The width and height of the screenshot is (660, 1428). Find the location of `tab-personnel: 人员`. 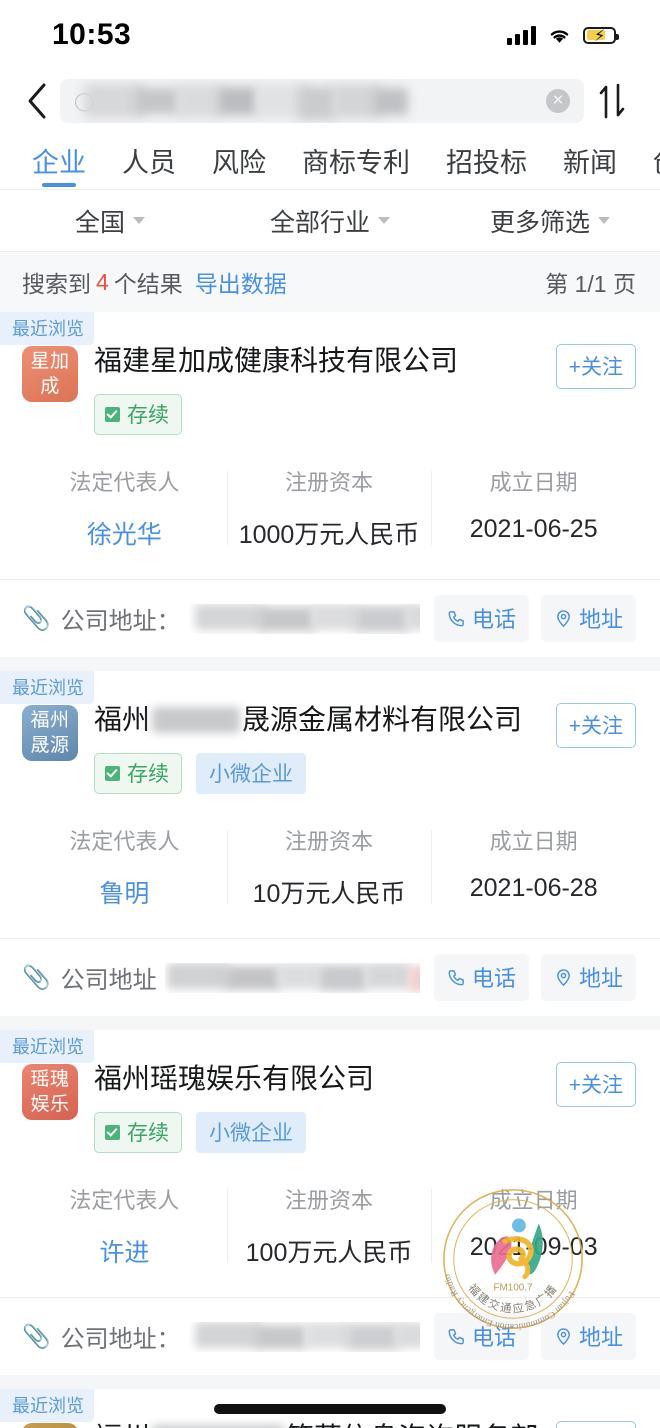

tab-personnel: 人员 is located at coordinates (149, 160).